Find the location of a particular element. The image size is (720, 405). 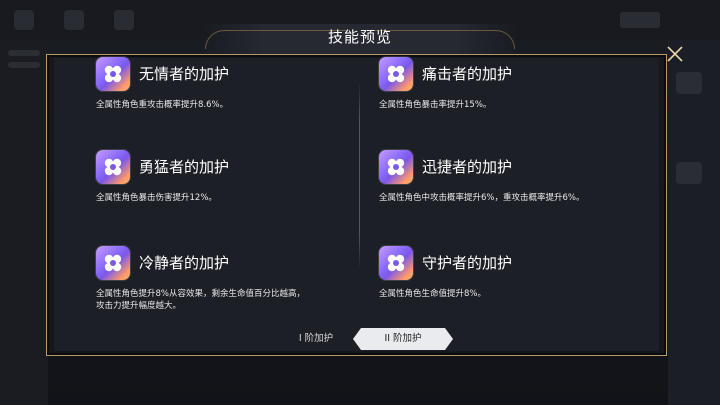

tier-tabs: I 阶加护 II 阶加护 is located at coordinates (360, 340).